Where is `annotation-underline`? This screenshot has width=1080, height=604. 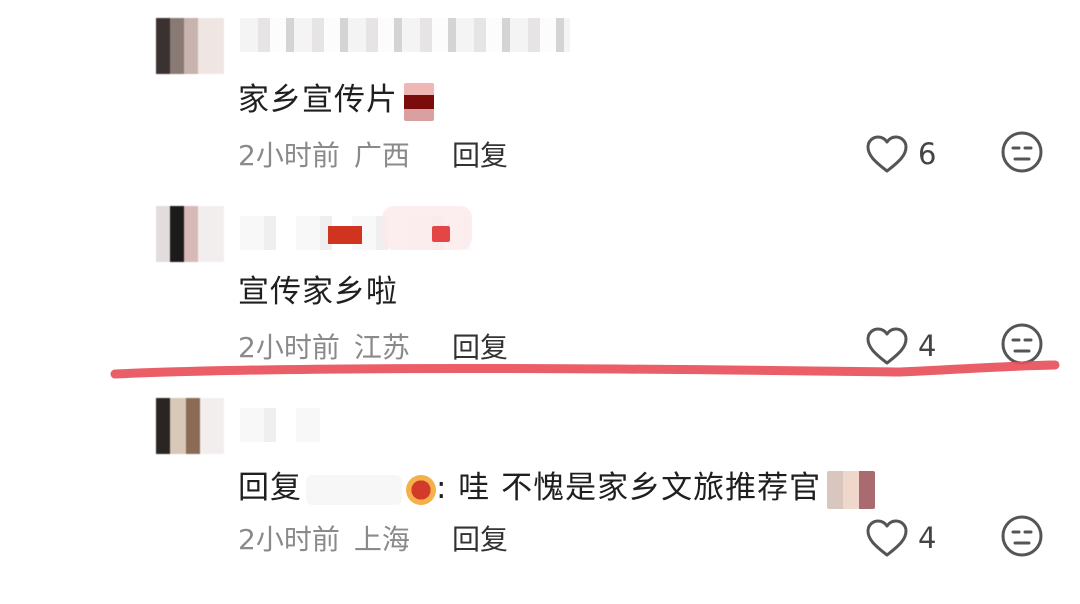 annotation-underline is located at coordinates (585, 369).